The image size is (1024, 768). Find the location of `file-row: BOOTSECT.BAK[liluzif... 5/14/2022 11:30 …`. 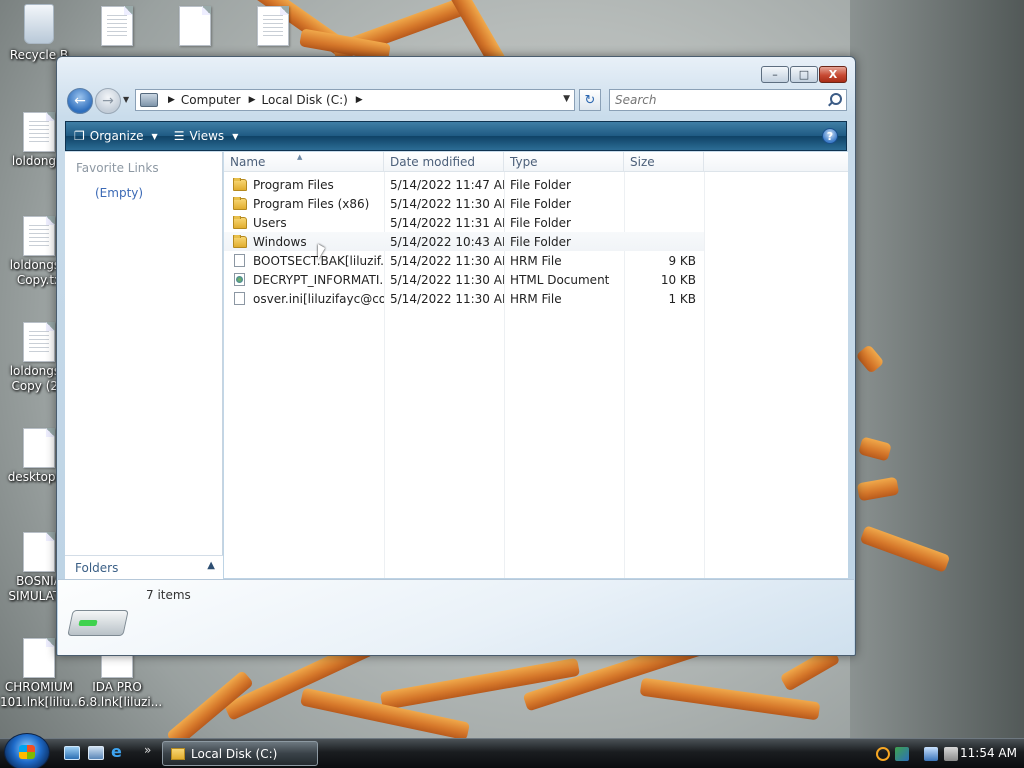

file-row: BOOTSECT.BAK[liluzif... 5/14/2022 11:30 … is located at coordinates (464, 260).